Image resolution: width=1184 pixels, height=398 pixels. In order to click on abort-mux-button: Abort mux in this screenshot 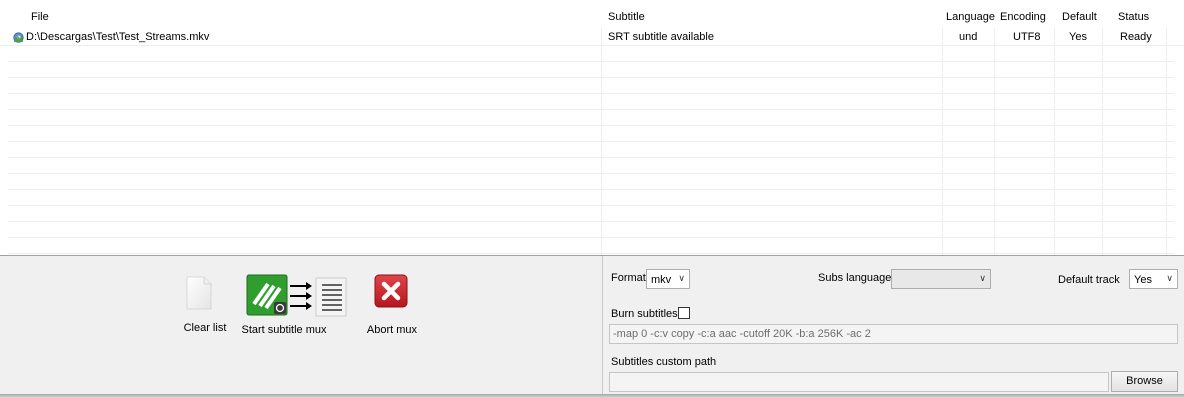, I will do `click(392, 305)`.